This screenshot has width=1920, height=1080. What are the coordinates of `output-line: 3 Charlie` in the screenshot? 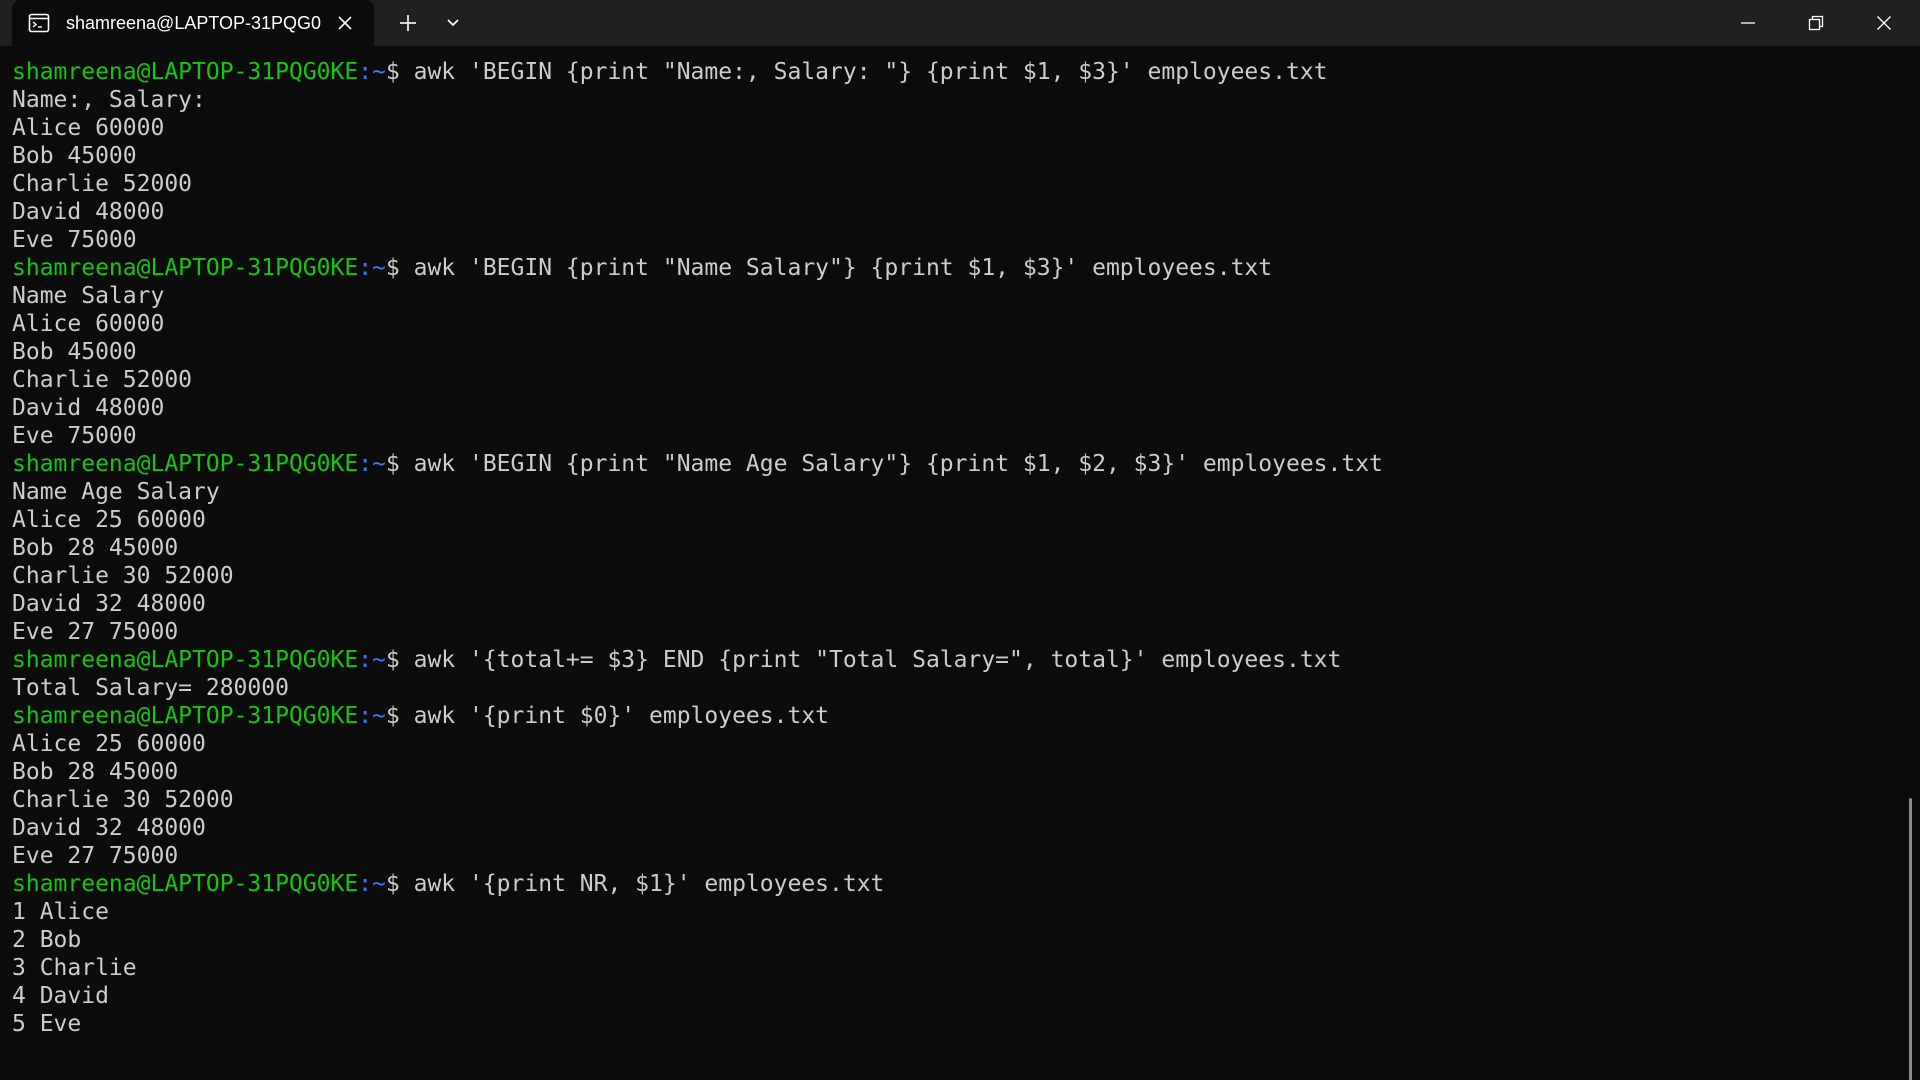 It's located at (697, 968).